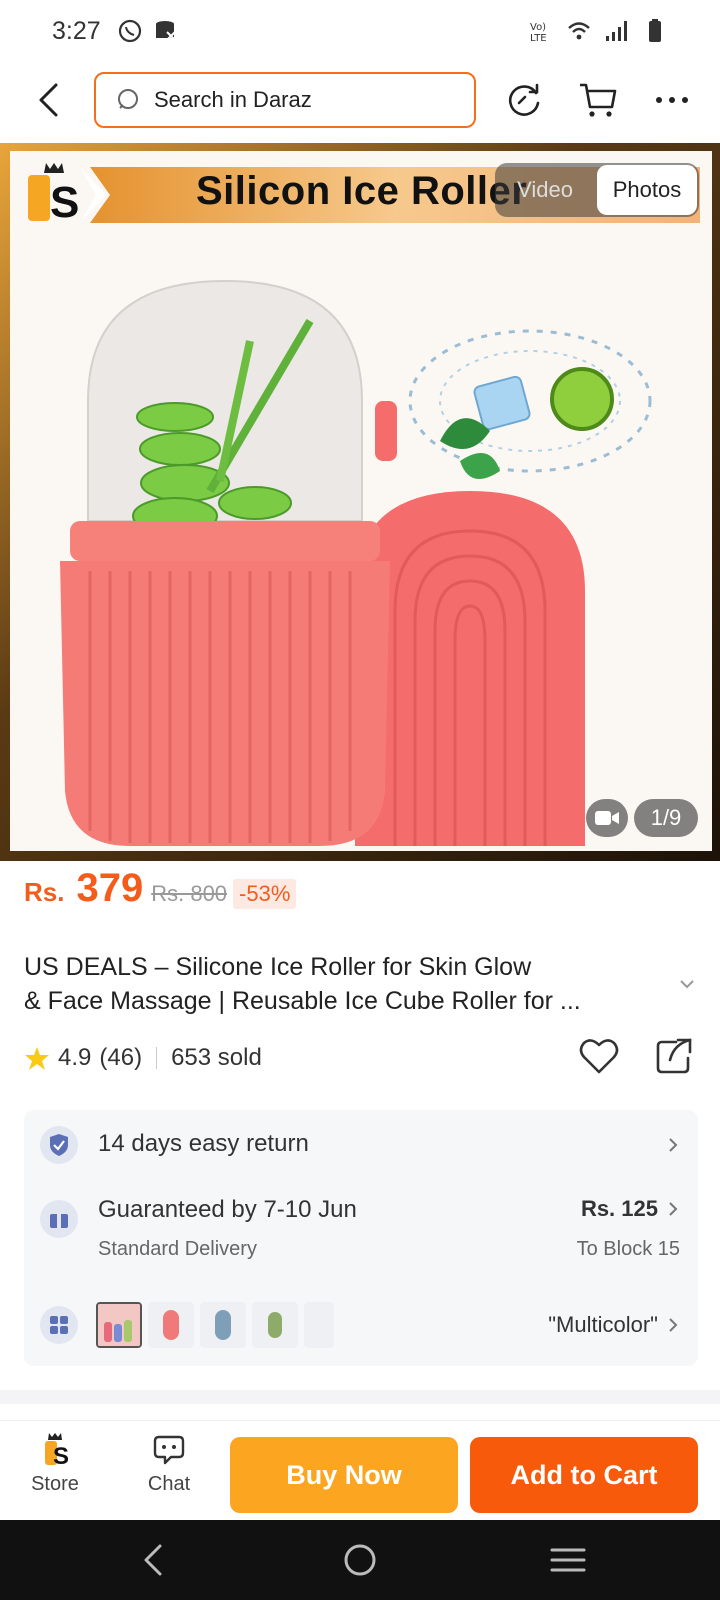  I want to click on chat-button: Chat, so click(169, 1463).